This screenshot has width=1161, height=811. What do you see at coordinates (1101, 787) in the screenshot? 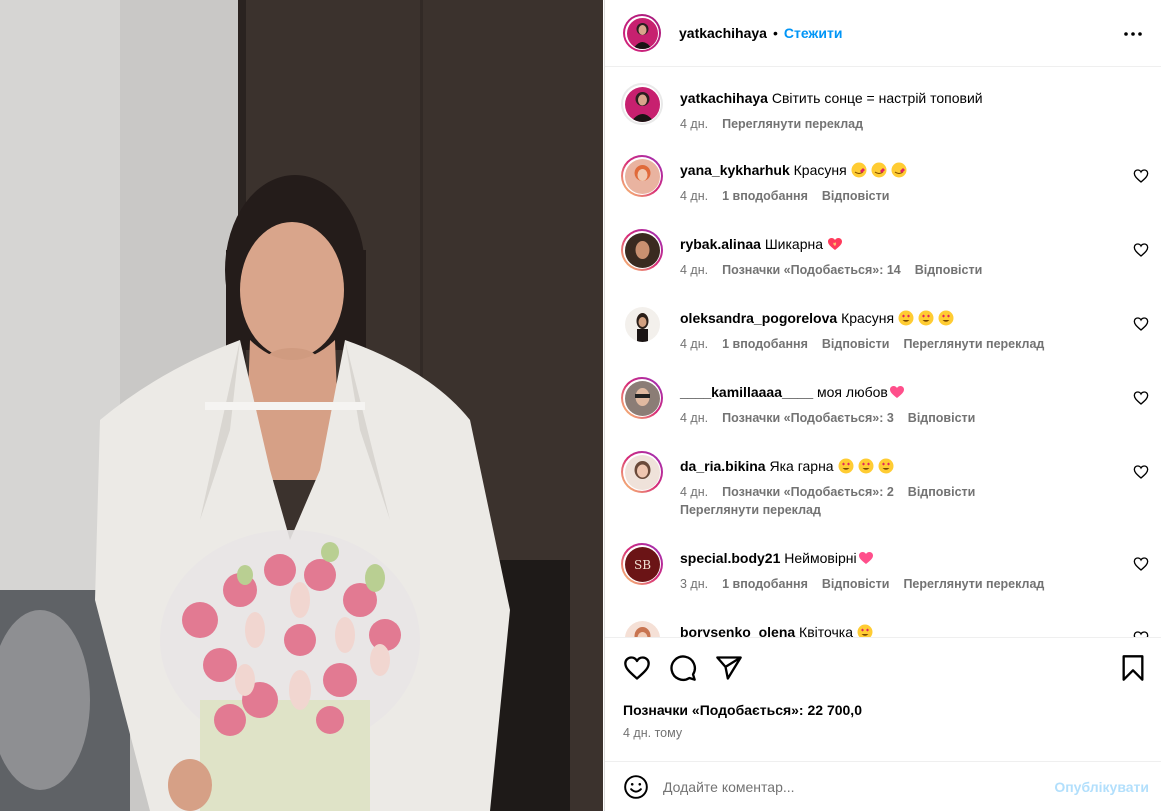
I see `publish-button: Опублікувати` at bounding box center [1101, 787].